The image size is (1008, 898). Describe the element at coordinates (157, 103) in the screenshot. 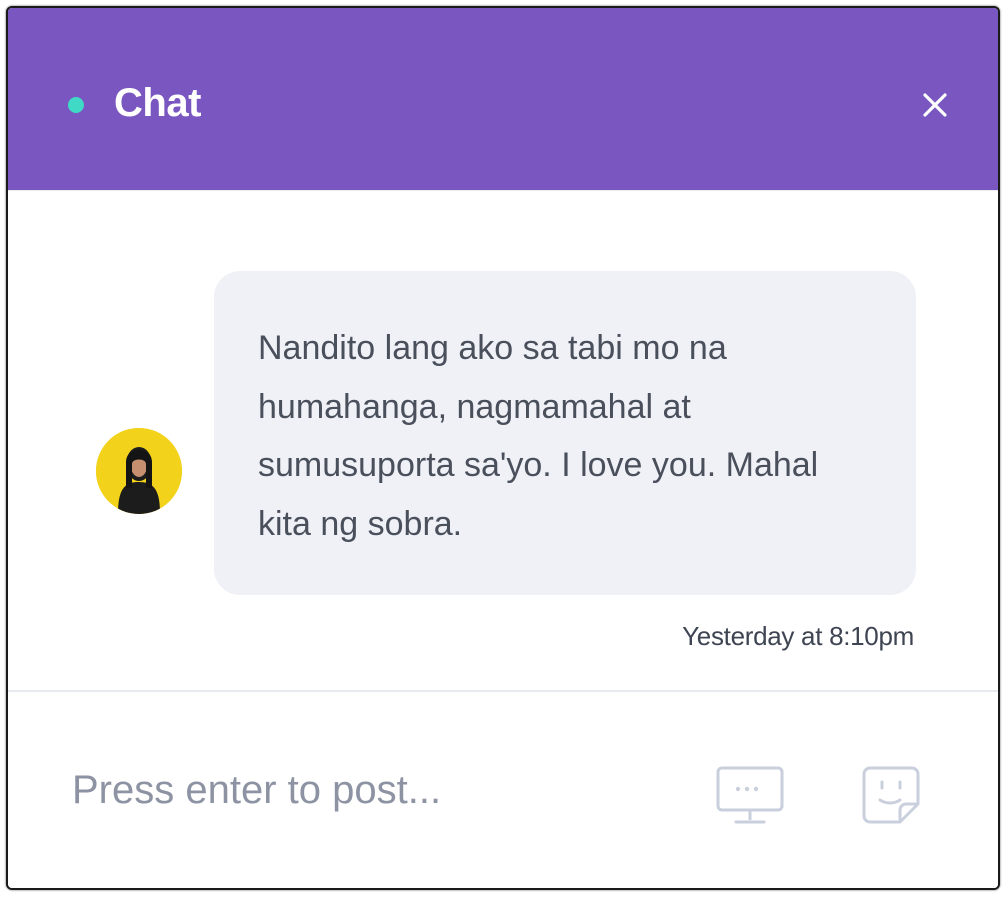

I see `chat-title: Chat` at that location.